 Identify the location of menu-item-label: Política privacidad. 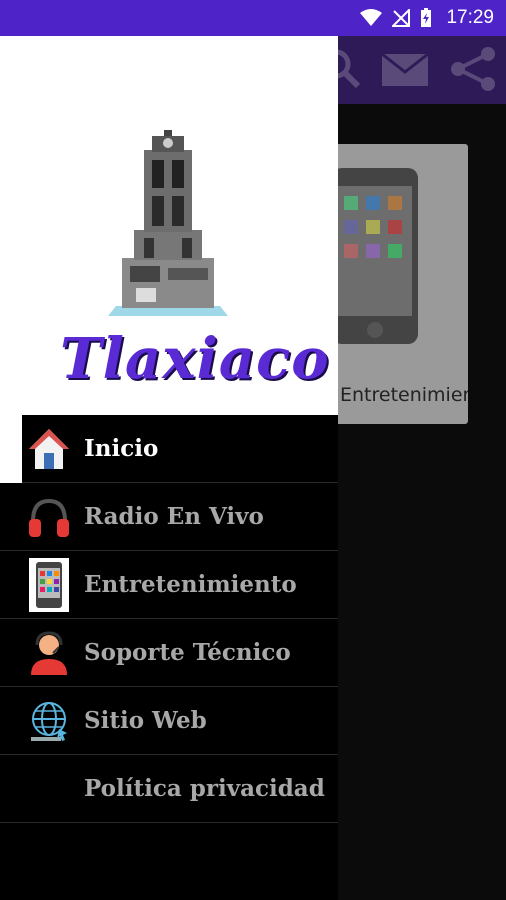
(204, 788).